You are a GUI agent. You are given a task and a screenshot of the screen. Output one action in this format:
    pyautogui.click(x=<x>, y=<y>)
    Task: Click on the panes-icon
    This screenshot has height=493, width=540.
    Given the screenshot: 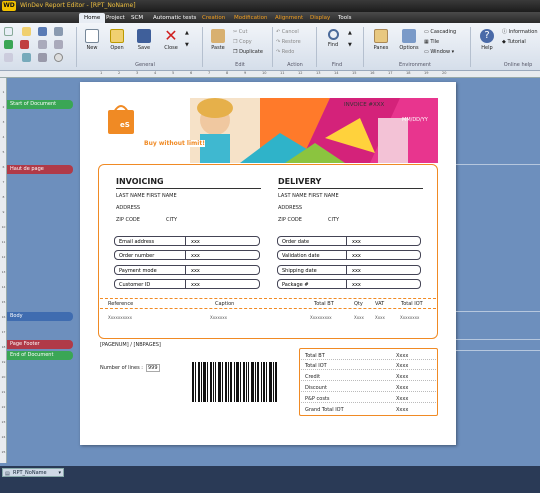 What is the action you would take?
    pyautogui.click(x=381, y=36)
    